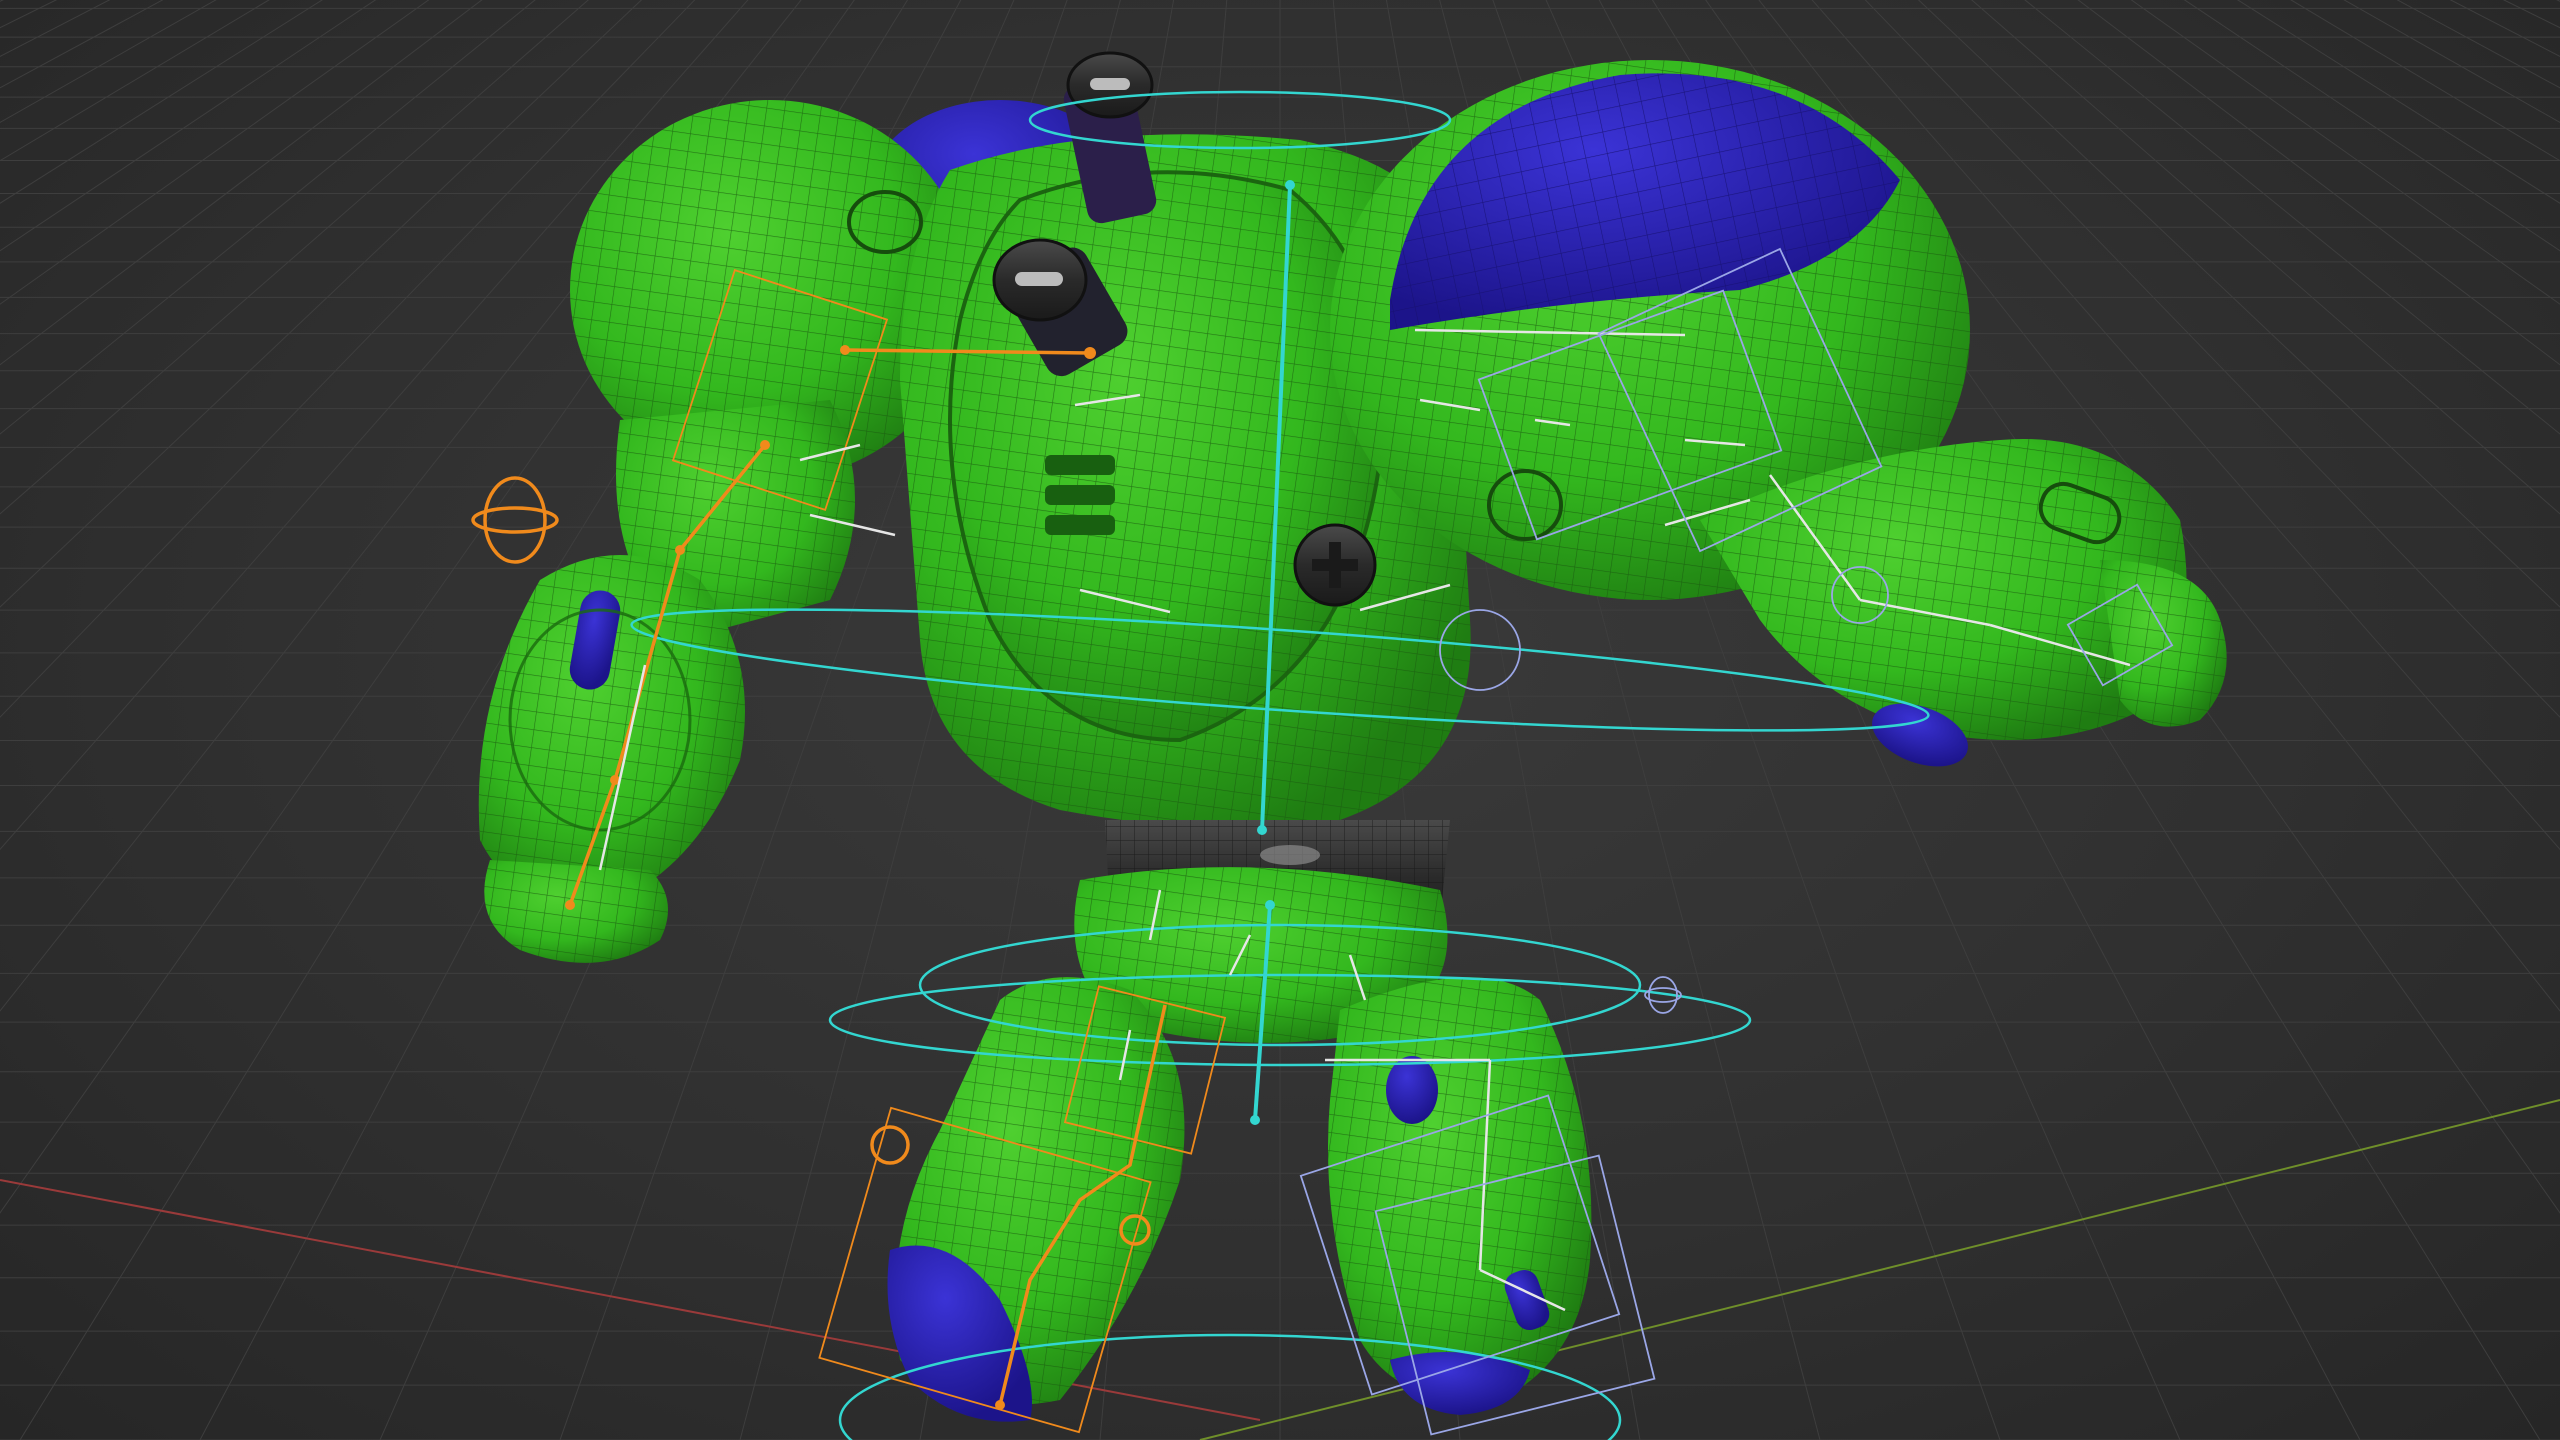 The height and width of the screenshot is (1440, 2560). What do you see at coordinates (1335, 565) in the screenshot?
I see `chest-screw` at bounding box center [1335, 565].